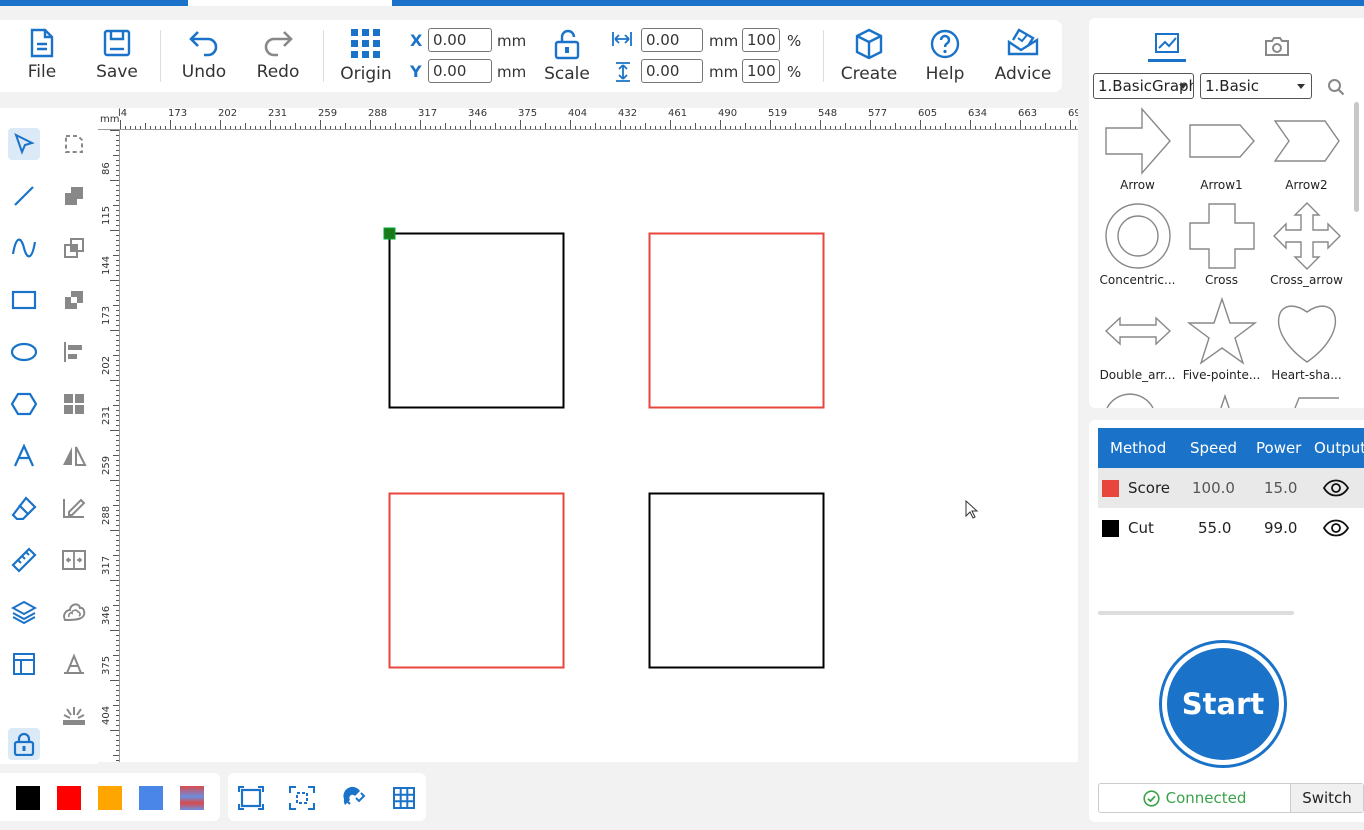  What do you see at coordinates (24, 508) in the screenshot?
I see `eraser-tool` at bounding box center [24, 508].